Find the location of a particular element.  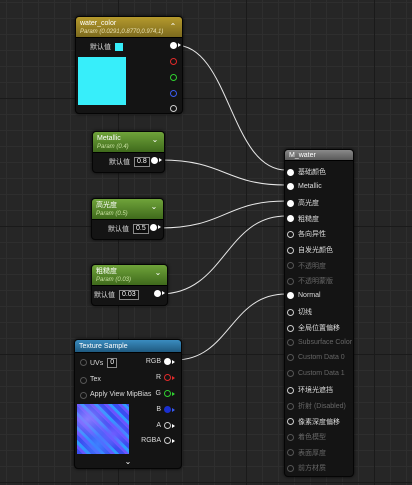

material-input-label: Normal is located at coordinates (309, 295).